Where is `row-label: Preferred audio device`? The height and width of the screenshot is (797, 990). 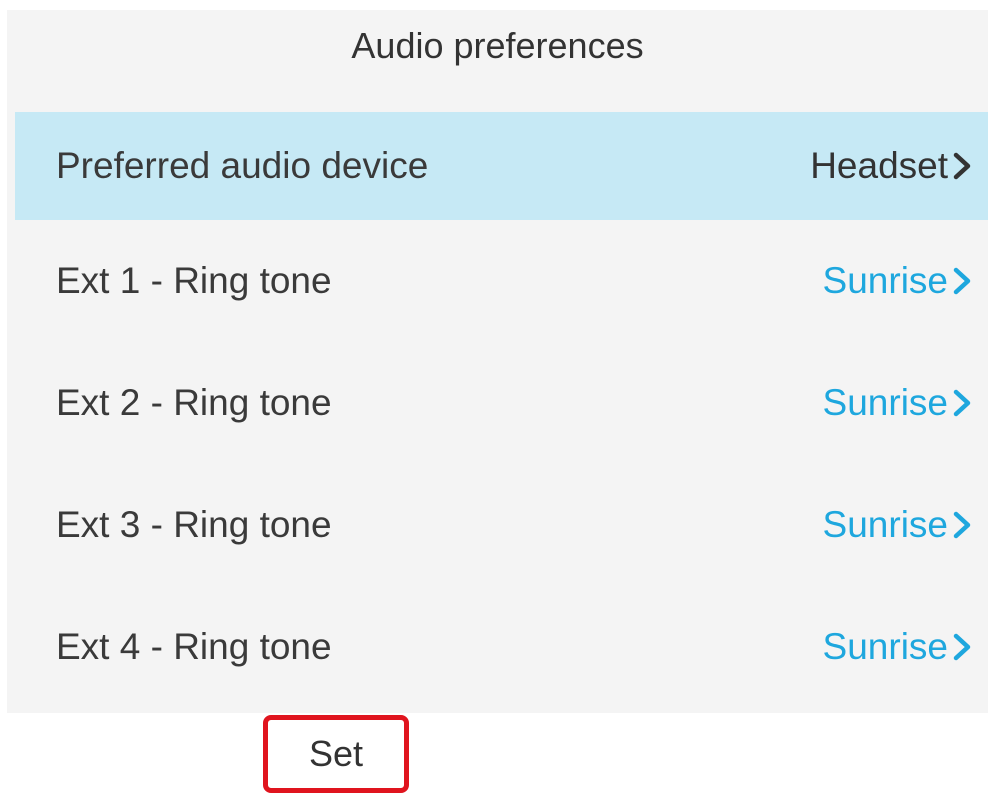
row-label: Preferred audio device is located at coordinates (242, 165).